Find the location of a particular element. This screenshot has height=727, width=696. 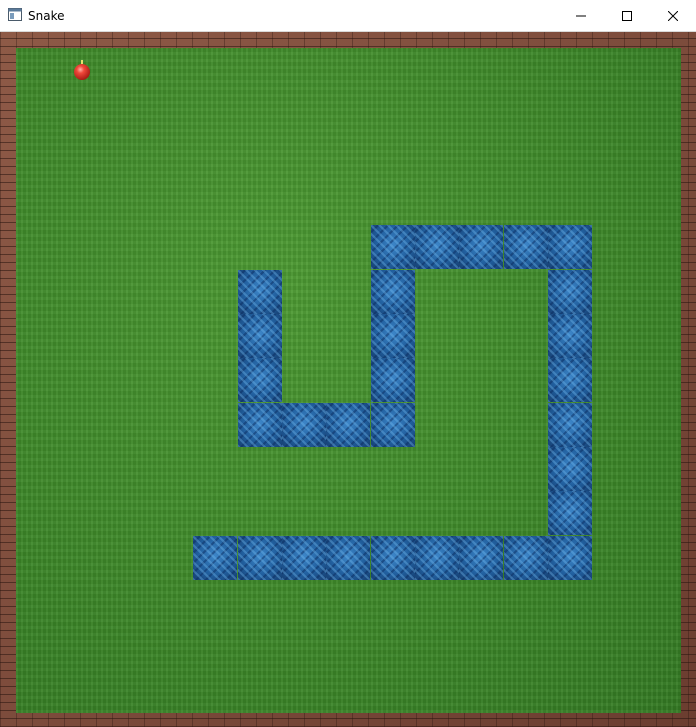

title-bar: Snake is located at coordinates (348, 16).